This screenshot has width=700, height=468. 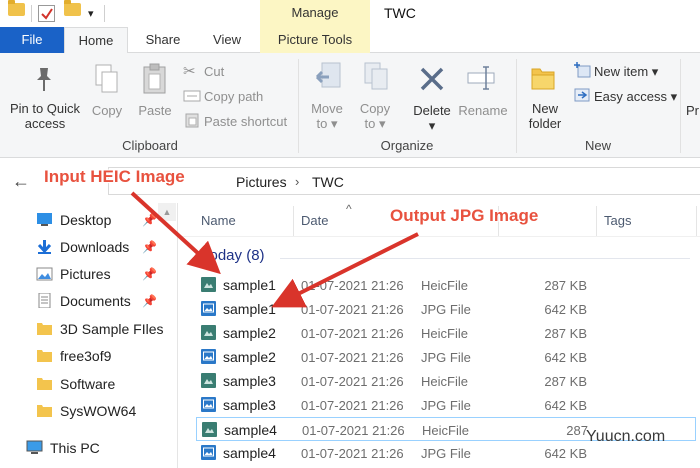 I want to click on rename-button: Rename, so click(x=483, y=110).